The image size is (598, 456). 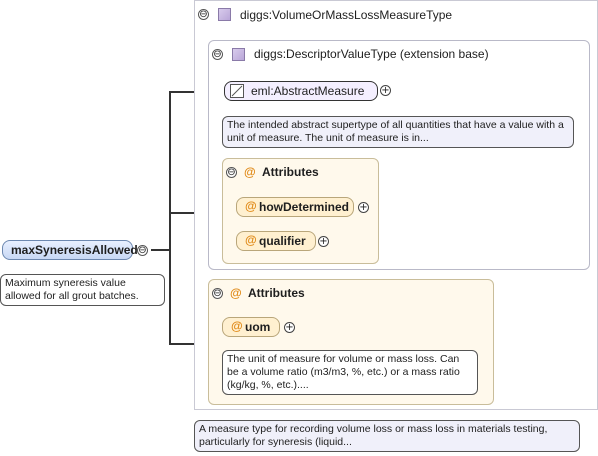 What do you see at coordinates (276, 293) in the screenshot?
I see `extension-attributes-label: Attributes` at bounding box center [276, 293].